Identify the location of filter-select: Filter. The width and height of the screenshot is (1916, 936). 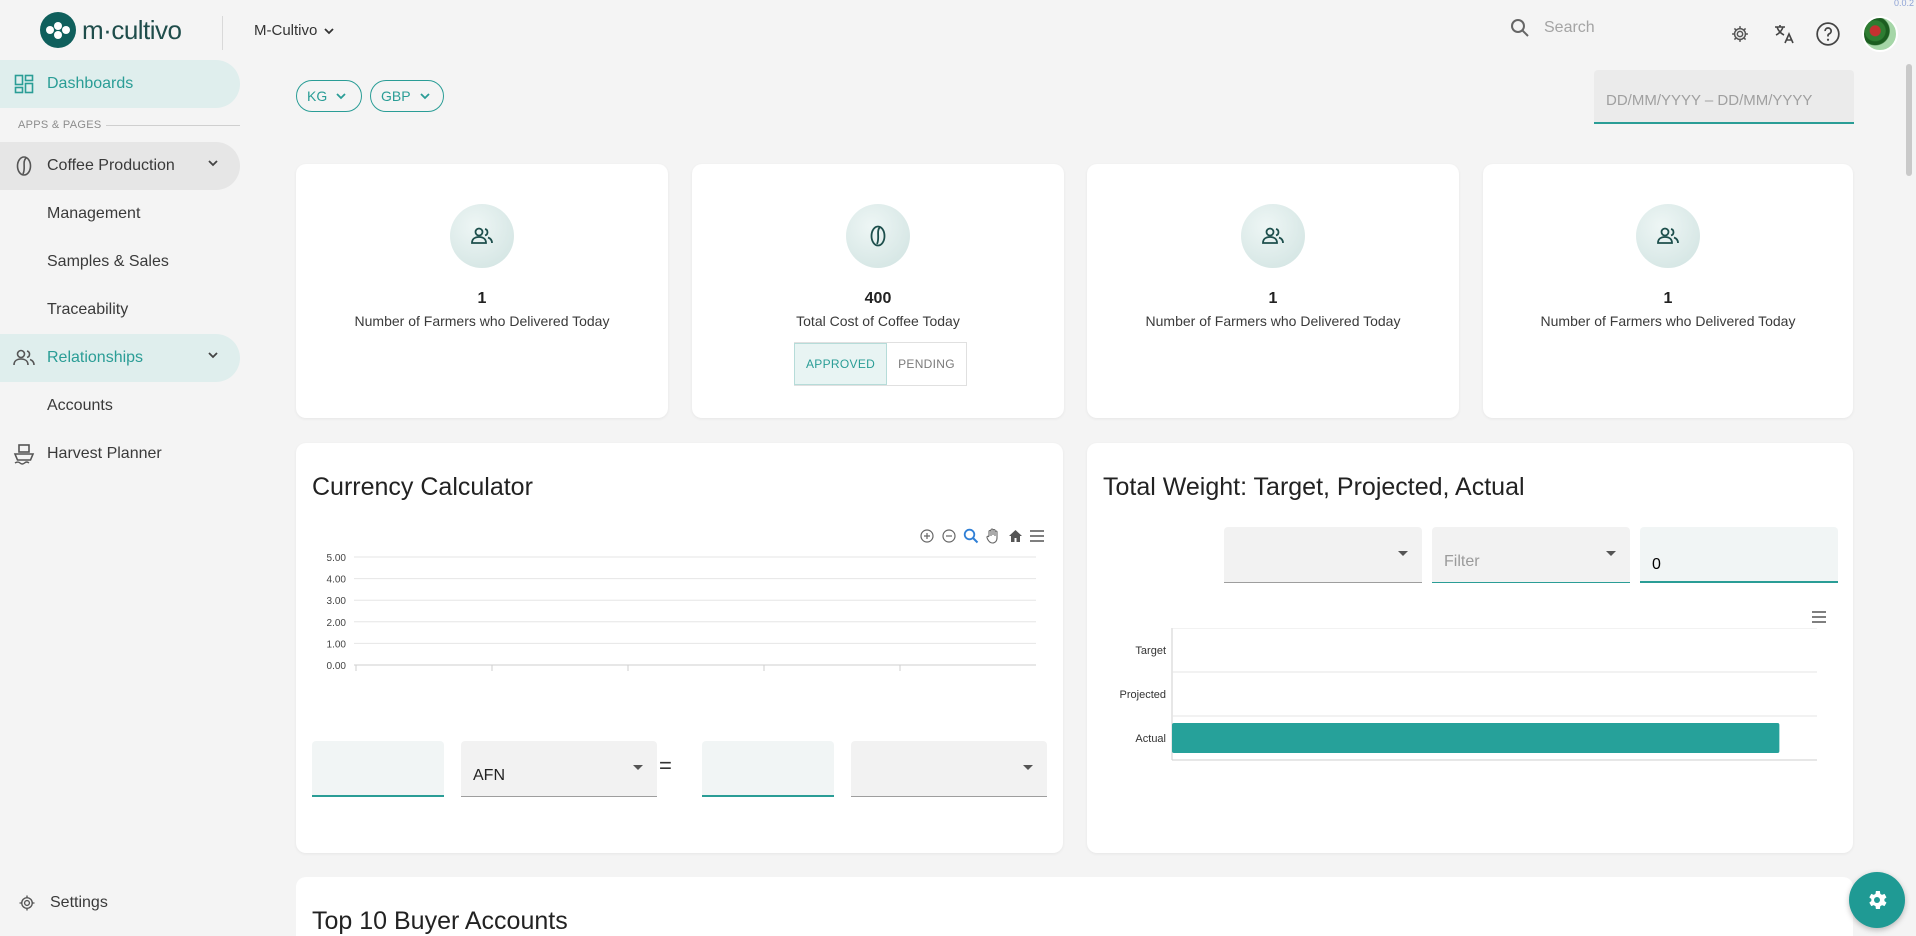
(1531, 555).